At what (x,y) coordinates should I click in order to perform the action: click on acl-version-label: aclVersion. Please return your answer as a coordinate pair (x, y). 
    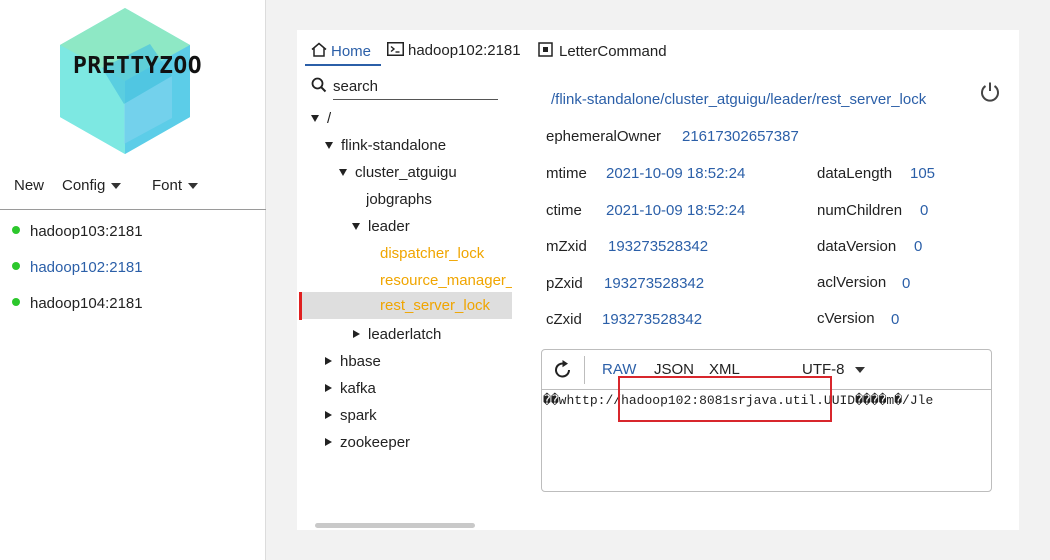
    Looking at the image, I should click on (852, 282).